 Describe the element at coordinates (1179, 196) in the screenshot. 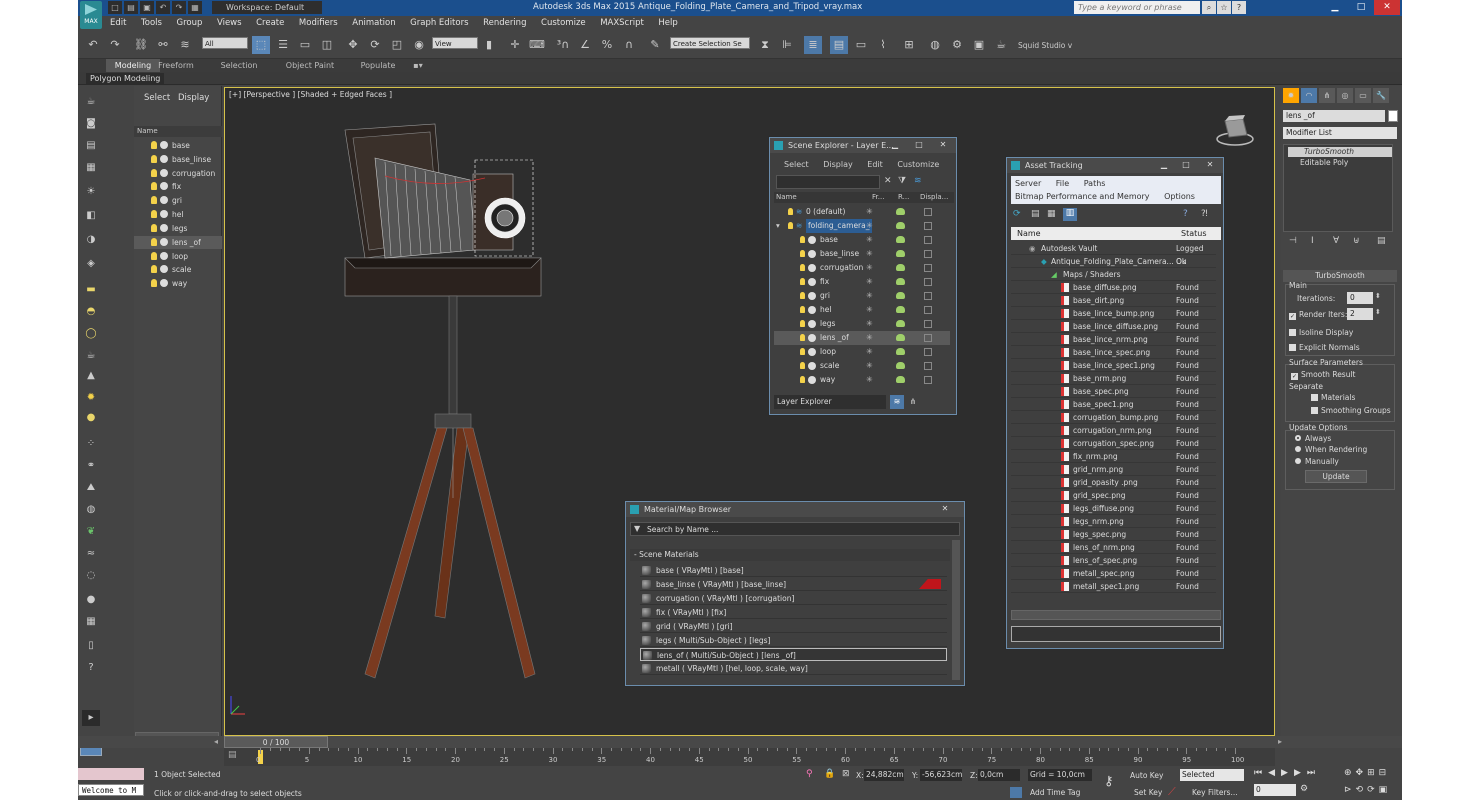

I see `menu-options: Options` at that location.